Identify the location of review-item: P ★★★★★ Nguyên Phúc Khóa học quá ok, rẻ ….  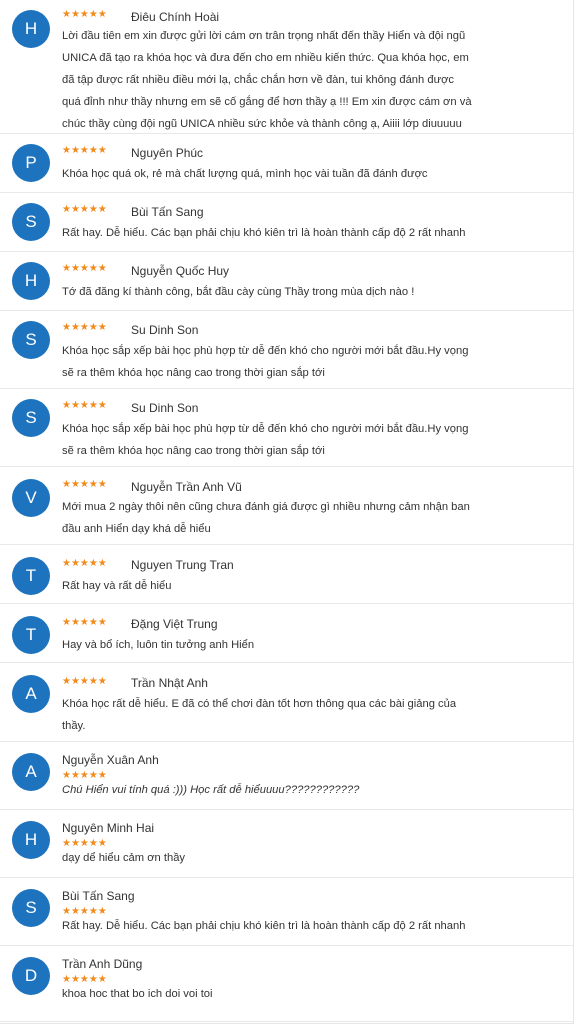
(286, 163).